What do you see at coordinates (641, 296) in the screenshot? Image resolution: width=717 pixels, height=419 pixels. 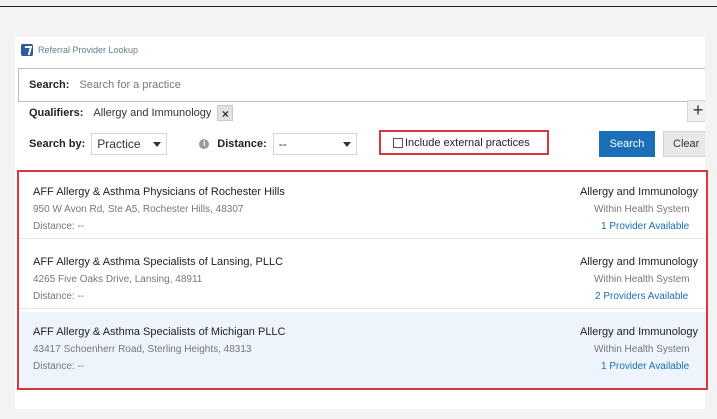 I see `providers-available-link: 2 Providers Available` at bounding box center [641, 296].